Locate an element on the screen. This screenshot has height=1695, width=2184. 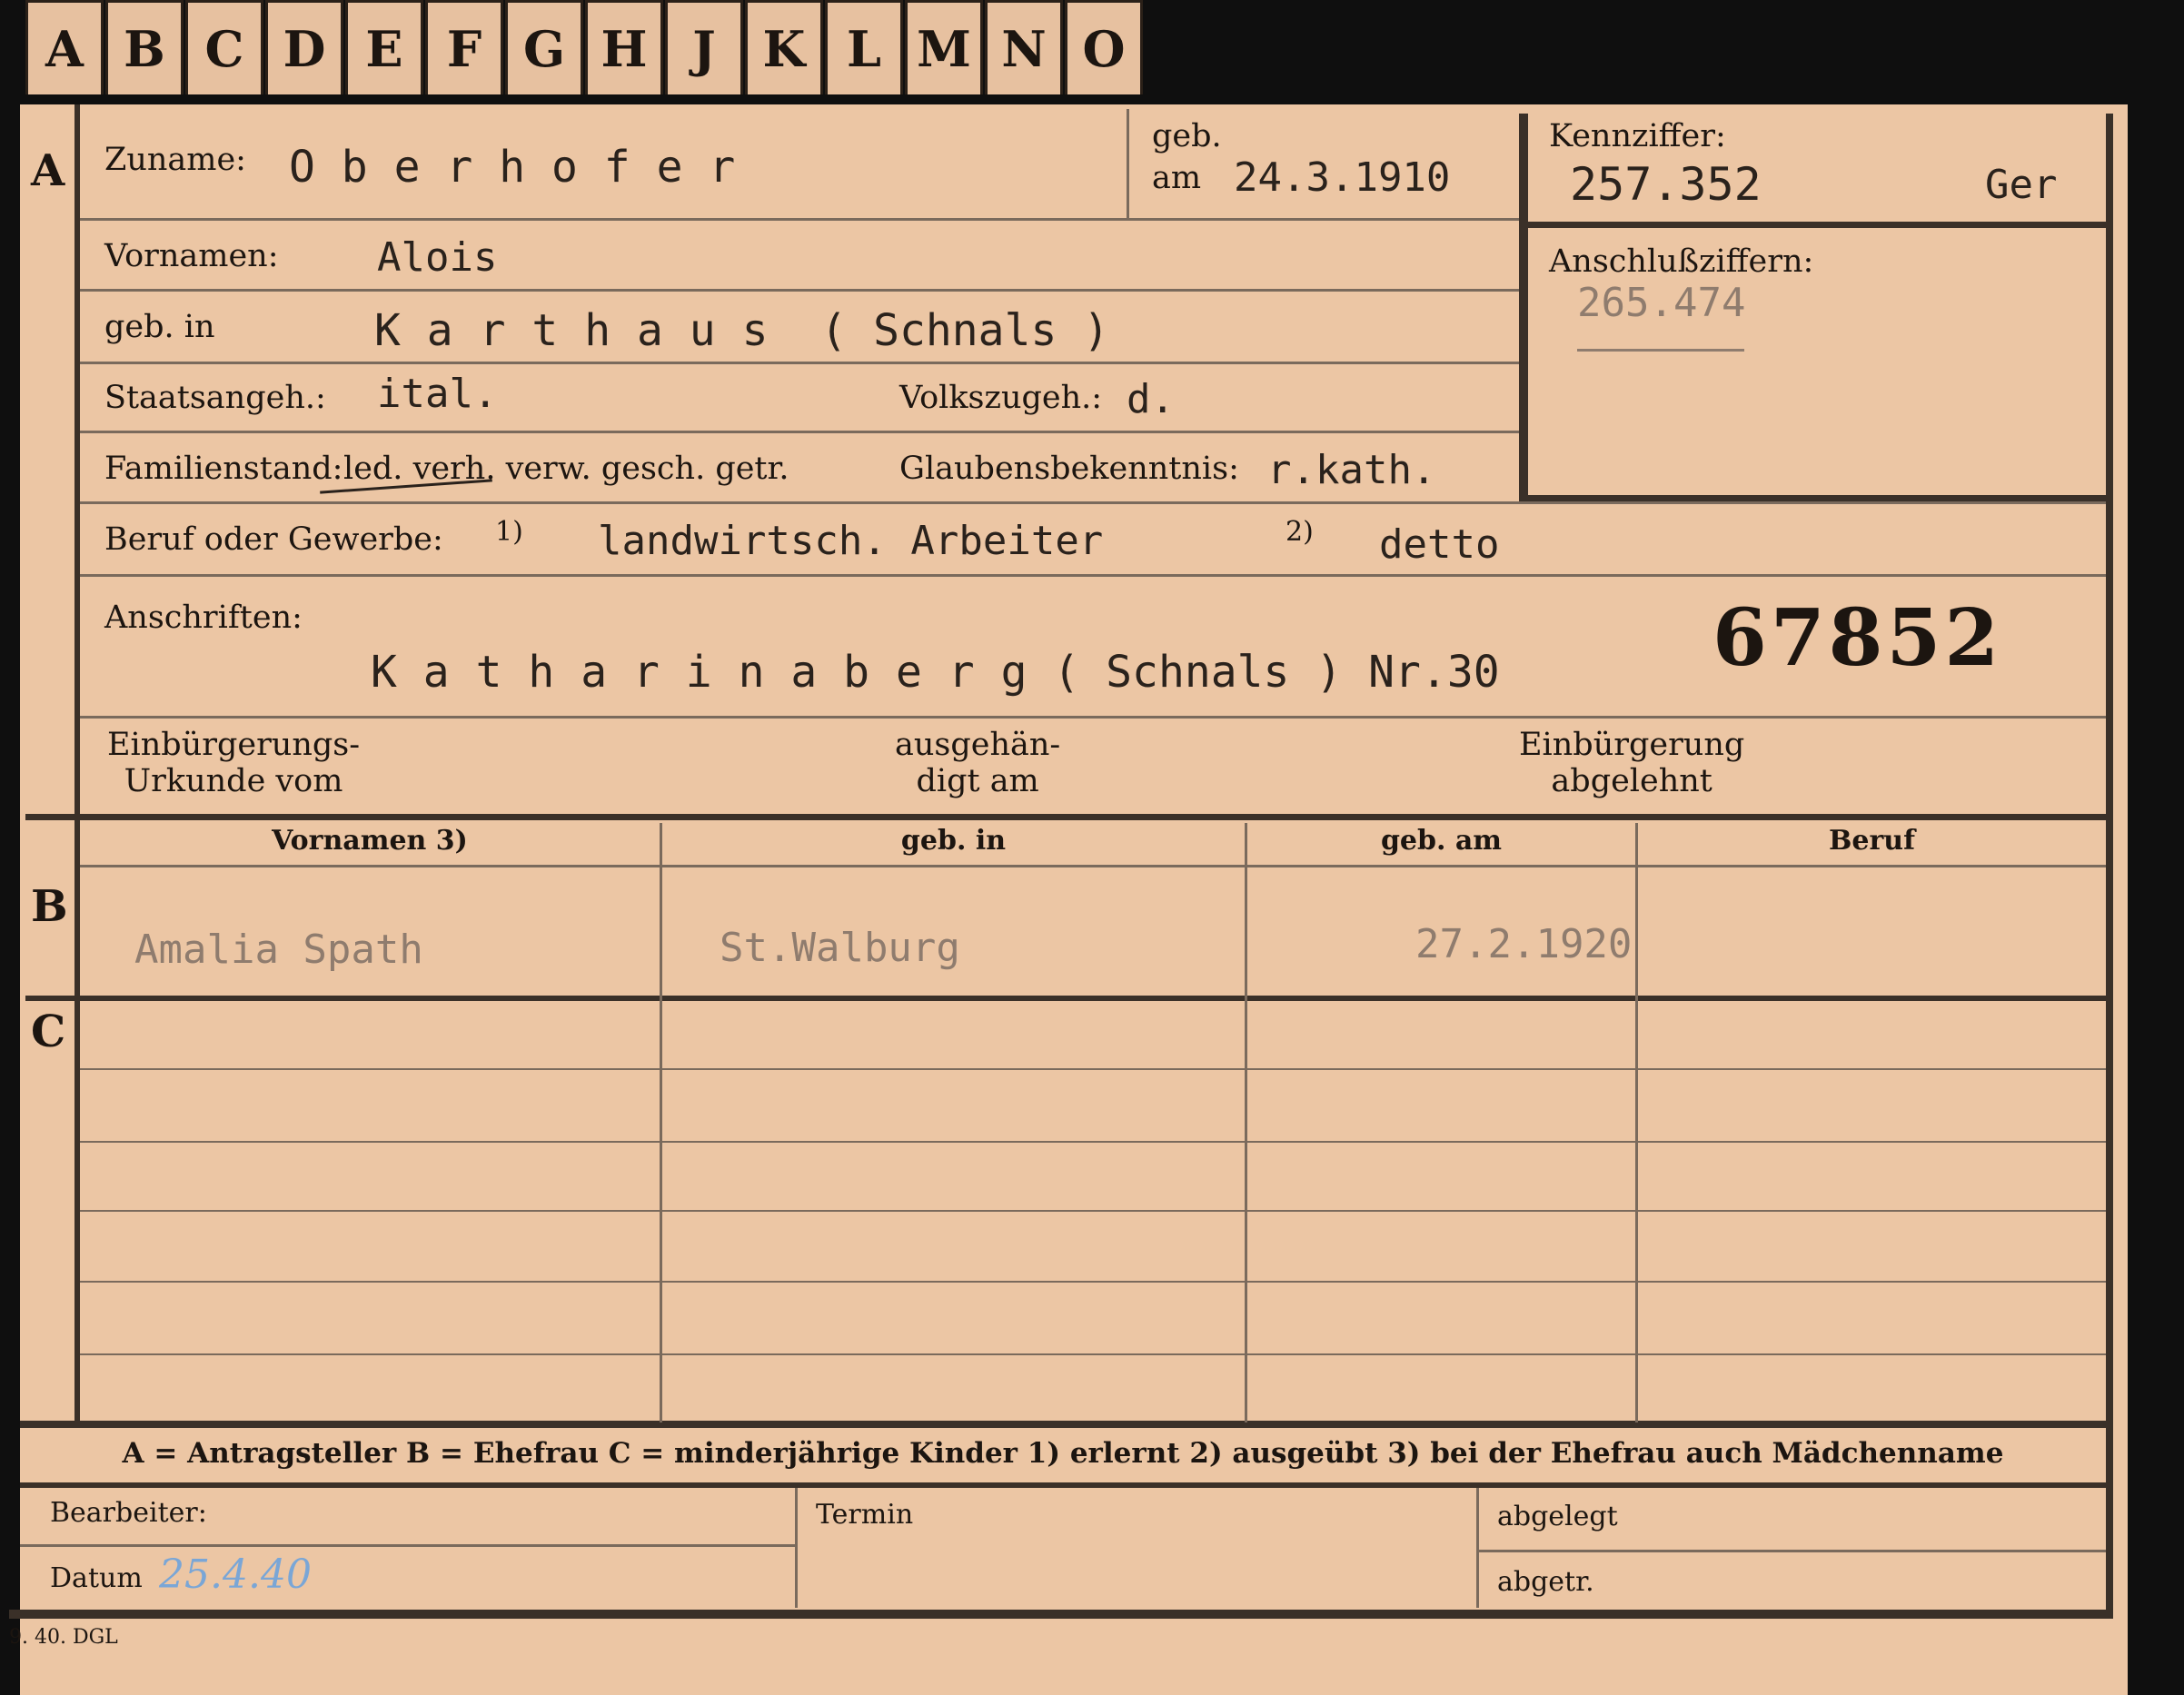
staats-label: Staatsangeh.: is located at coordinates (215, 398).